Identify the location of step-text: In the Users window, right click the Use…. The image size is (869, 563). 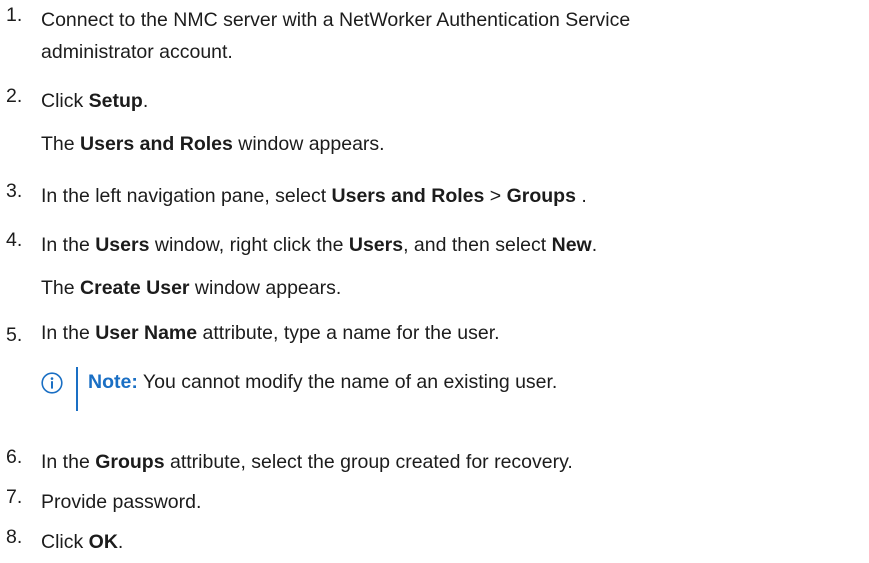
(448, 245).